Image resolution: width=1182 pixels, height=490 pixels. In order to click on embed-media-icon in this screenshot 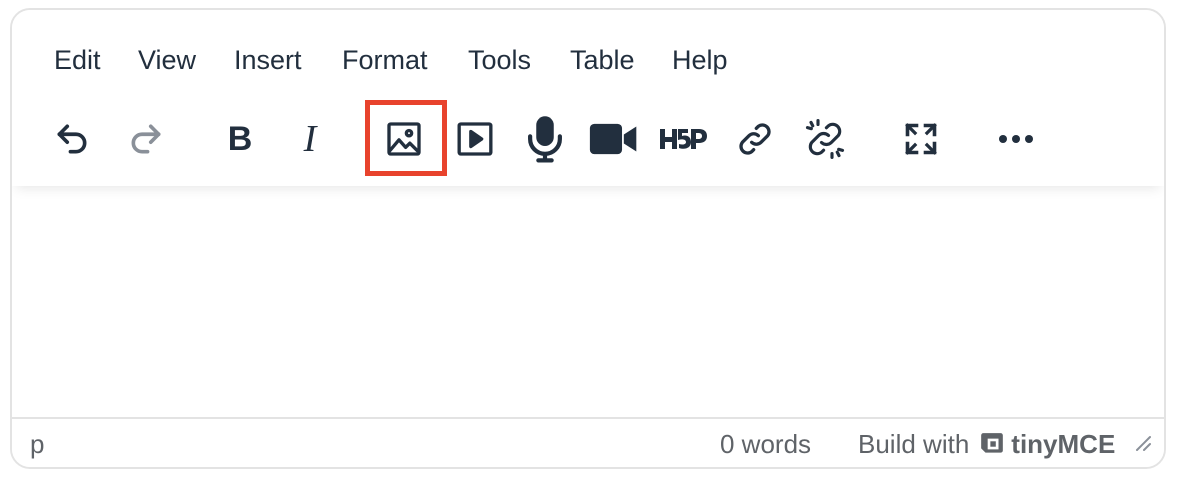, I will do `click(475, 139)`.